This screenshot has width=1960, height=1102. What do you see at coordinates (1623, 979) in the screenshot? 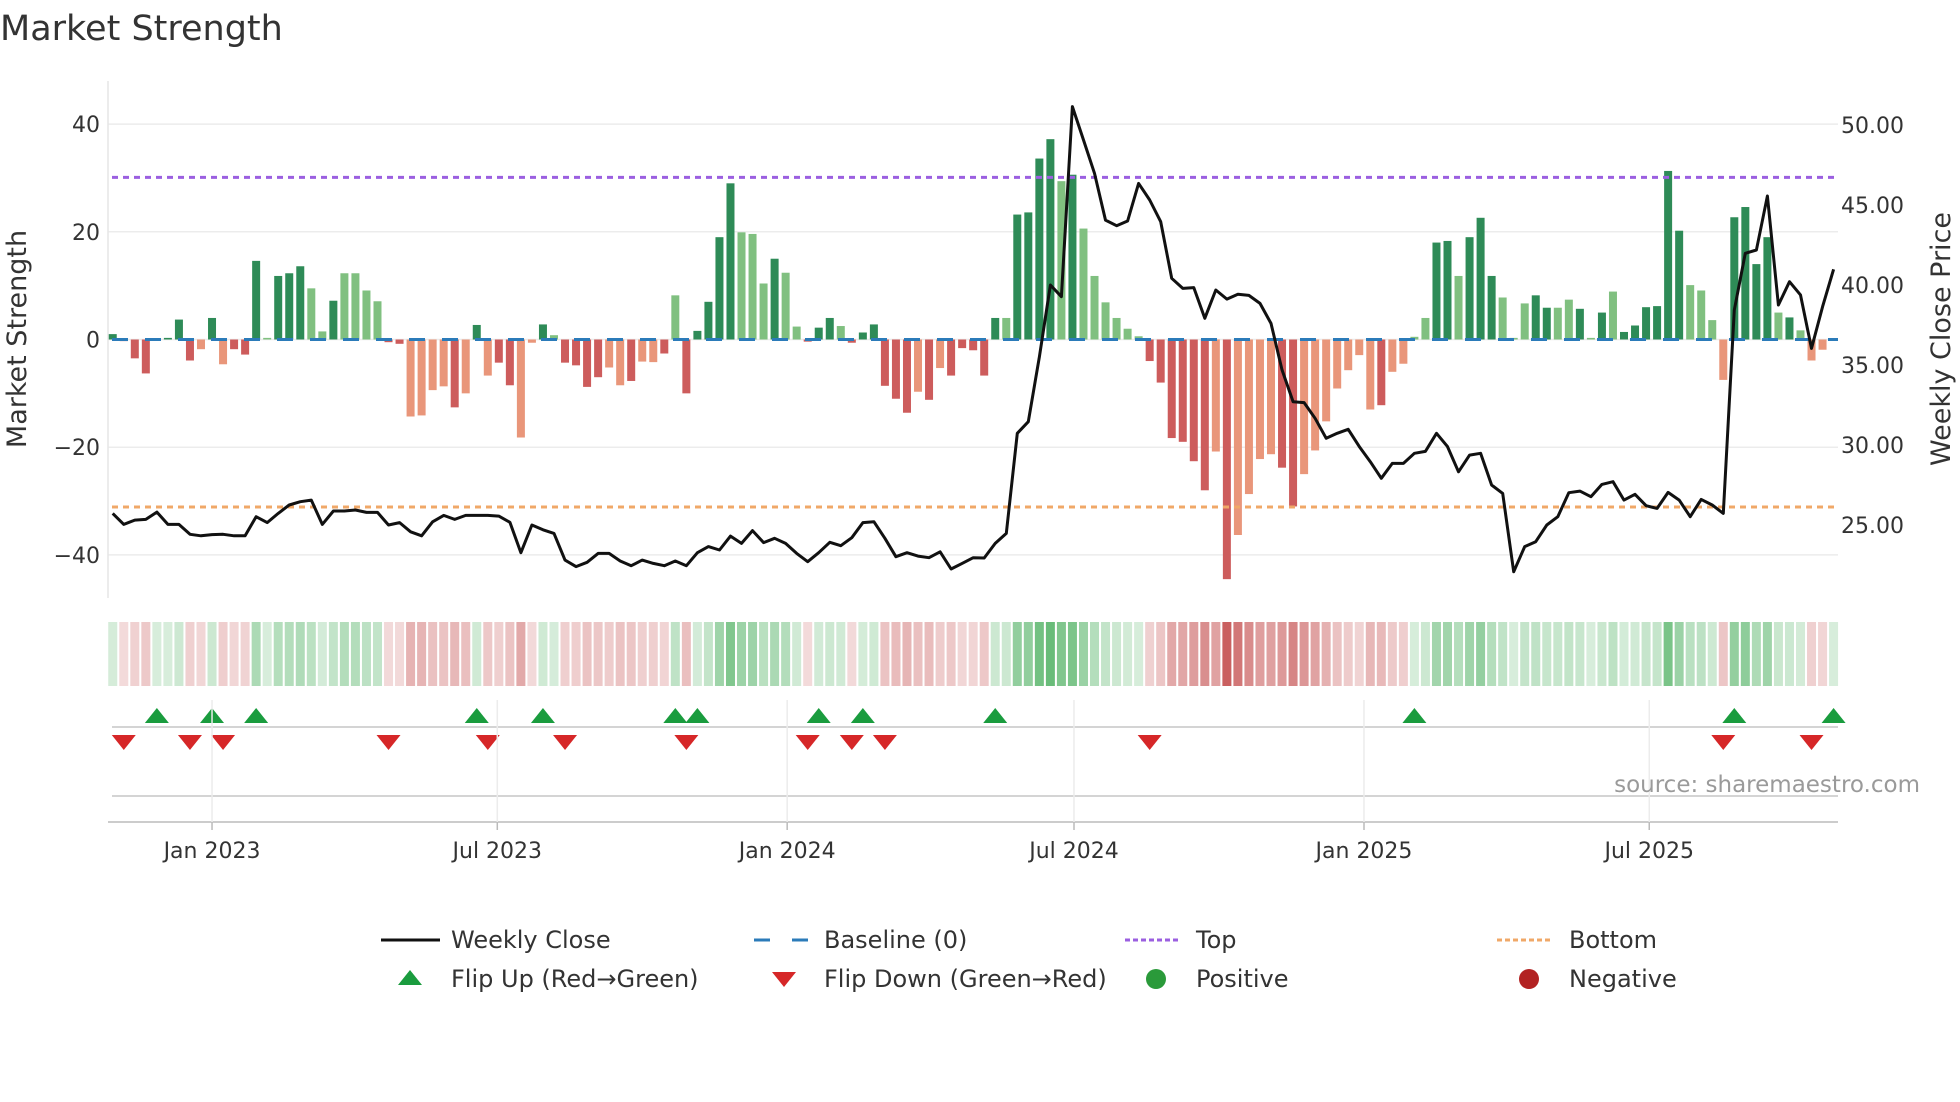
I see `legend-label: Negative` at bounding box center [1623, 979].